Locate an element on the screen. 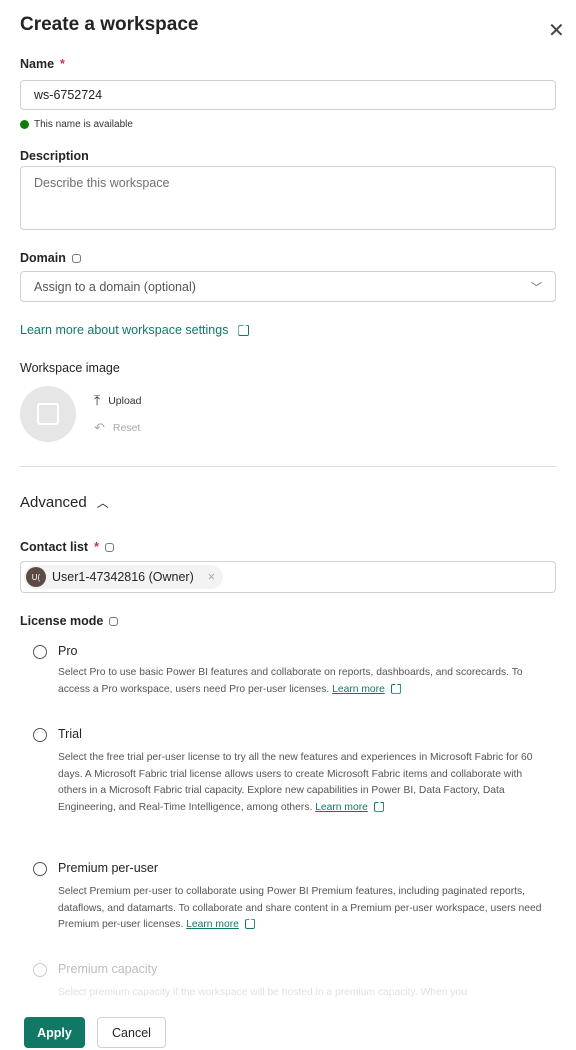 This screenshot has width=576, height=1050. cancel-button: Cancel is located at coordinates (131, 1032).